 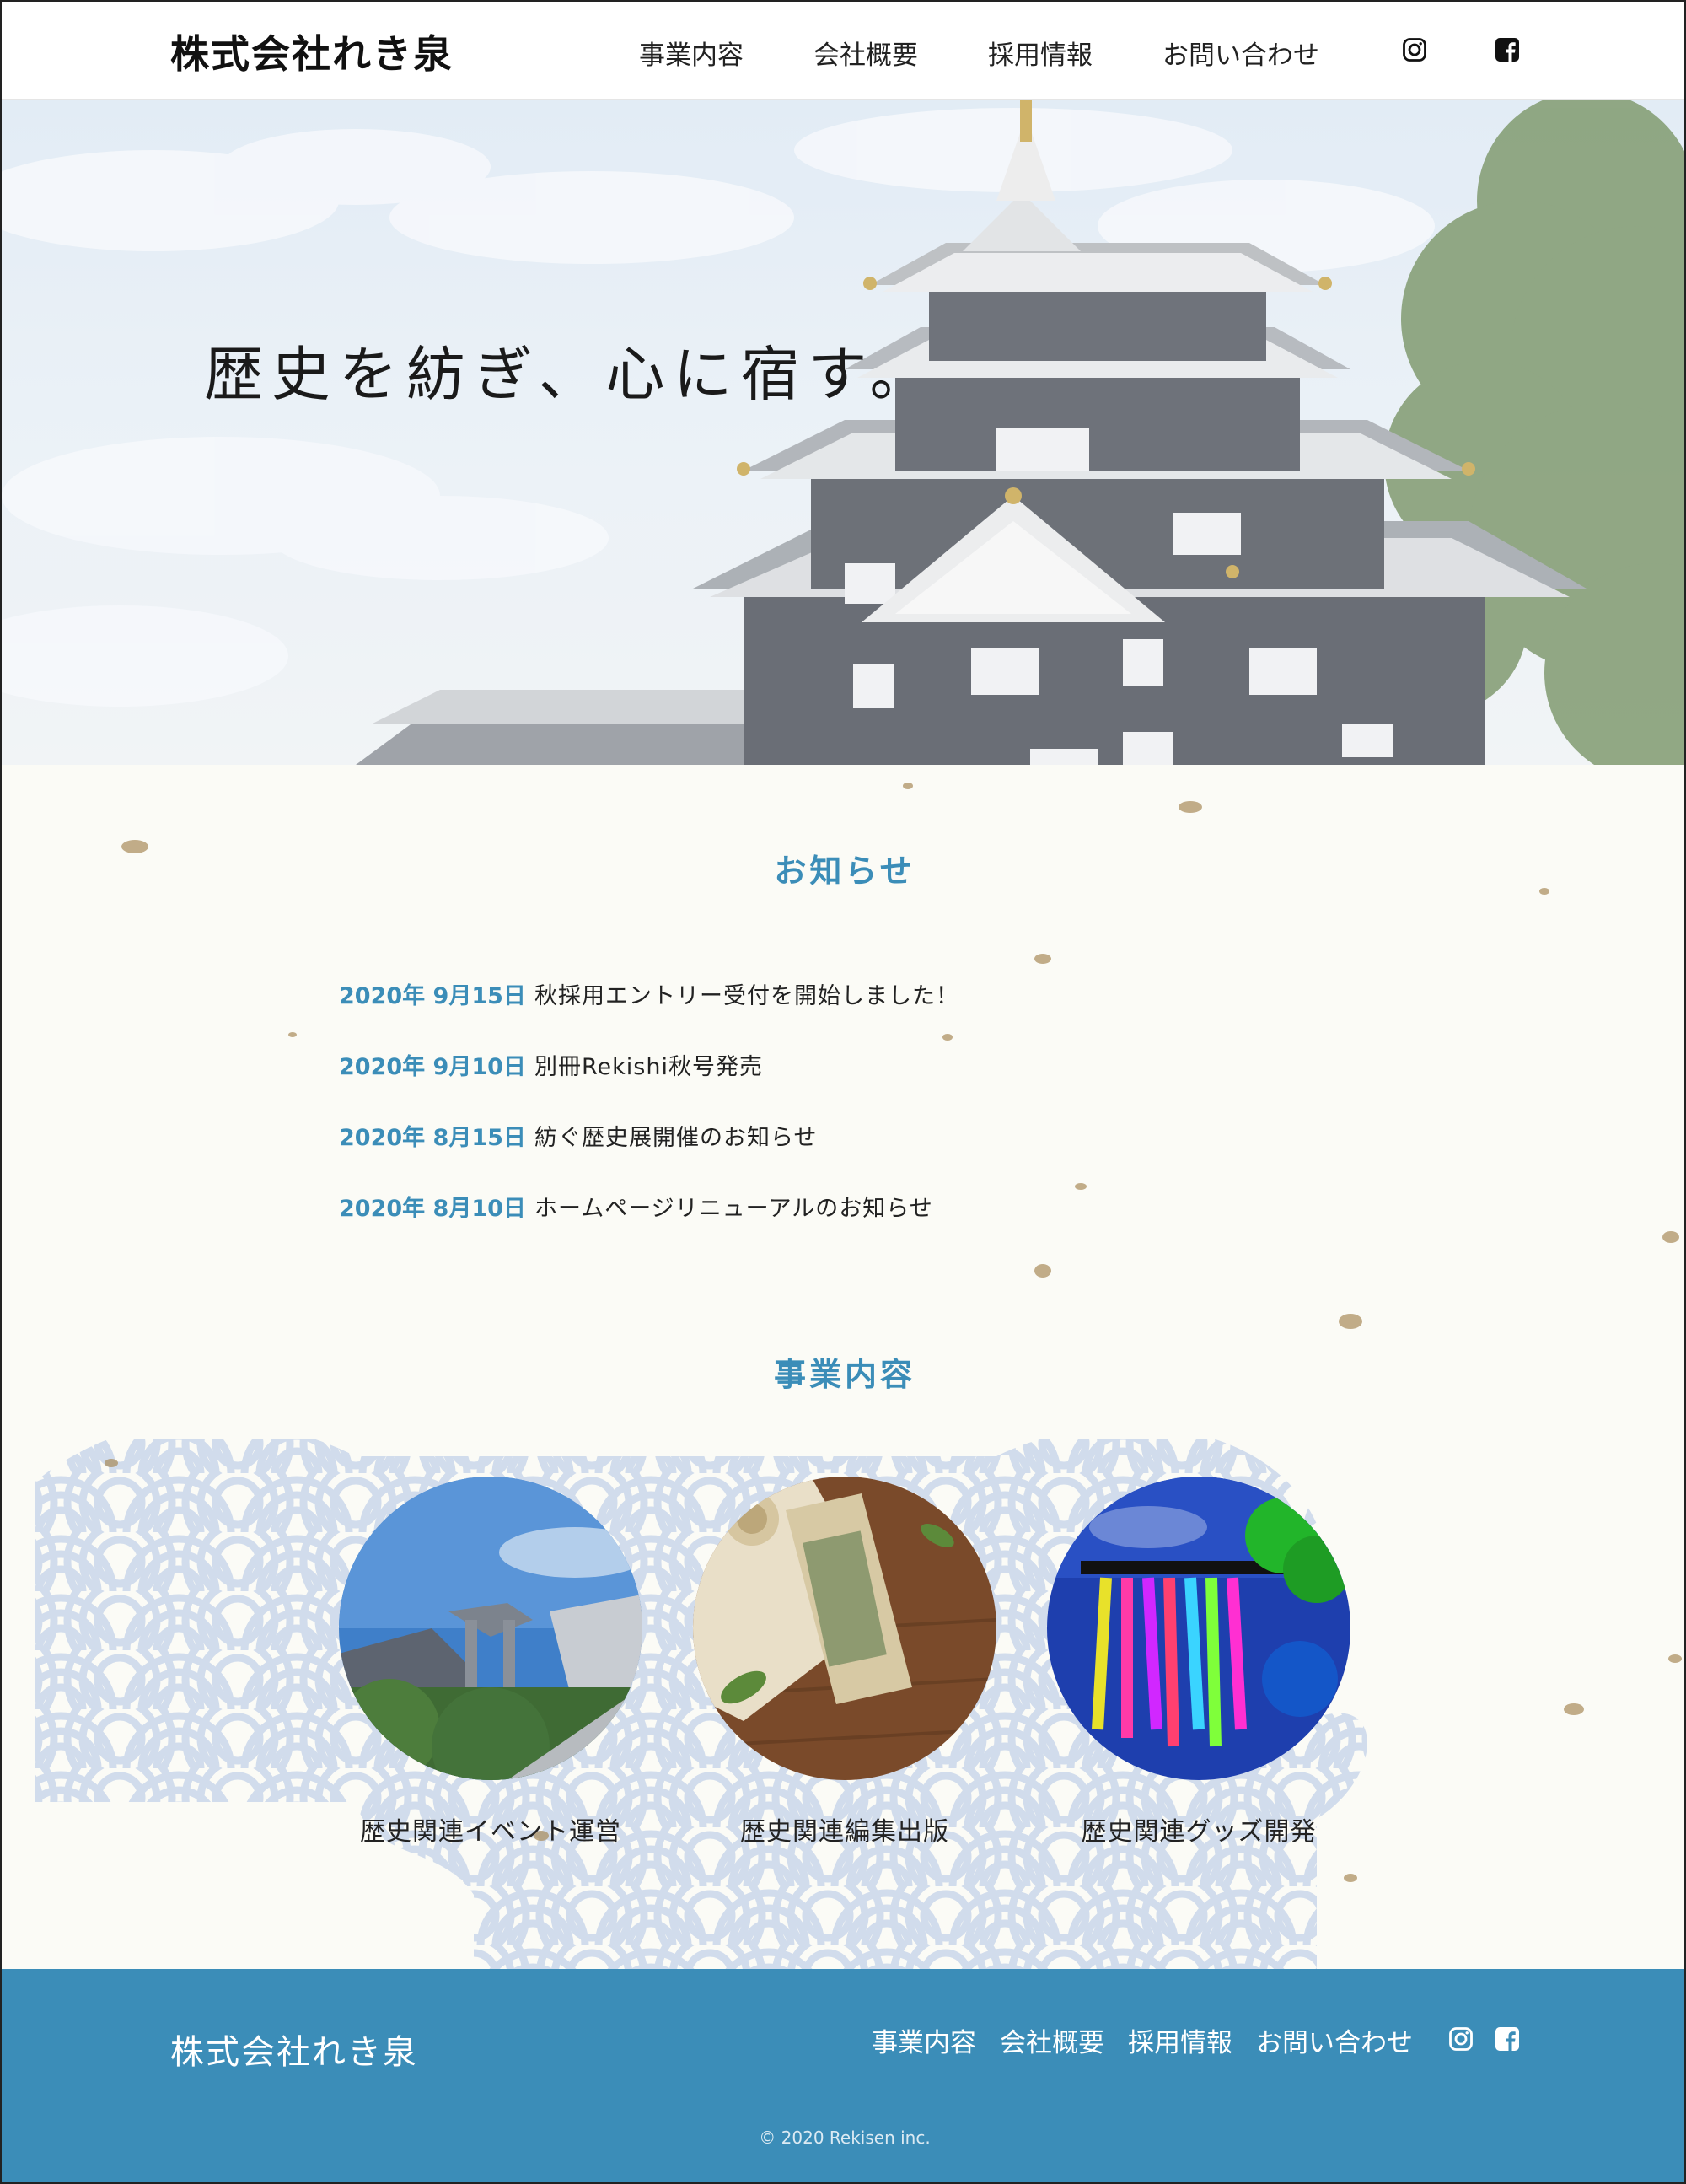 What do you see at coordinates (649, 1155) in the screenshot?
I see `news-item: 2020年 8月15日 紡ぐ歴史展開催のお知らせ` at bounding box center [649, 1155].